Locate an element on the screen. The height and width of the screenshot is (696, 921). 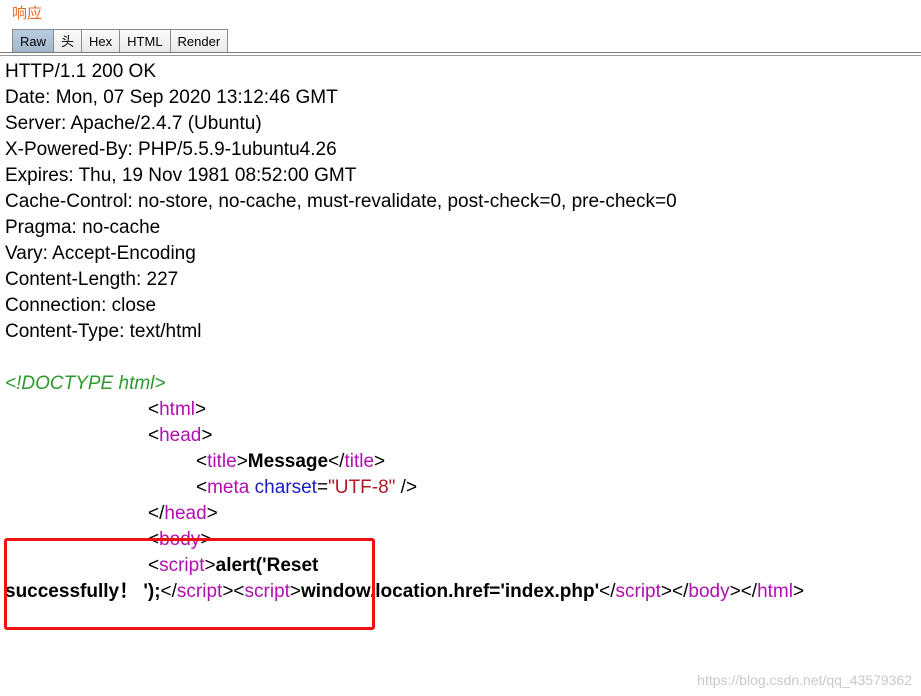
response-panel-title: 响应 is located at coordinates (27, 13).